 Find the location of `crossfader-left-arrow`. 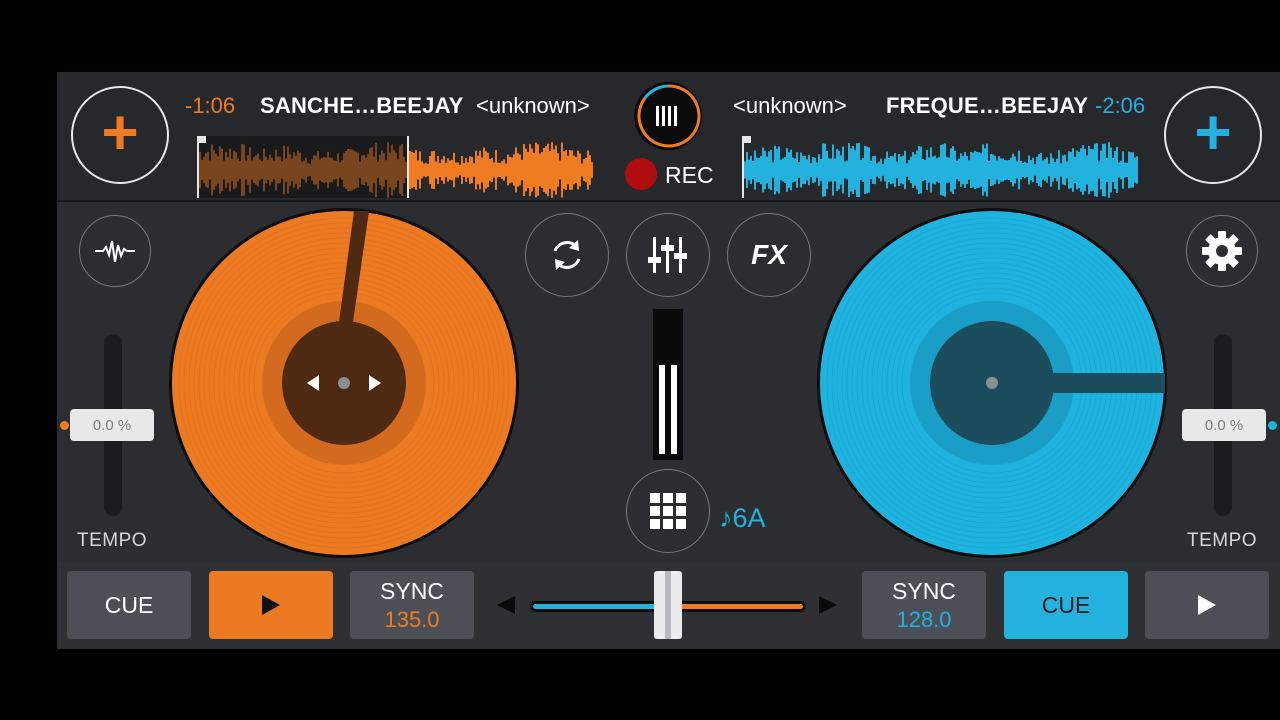

crossfader-left-arrow is located at coordinates (506, 607).